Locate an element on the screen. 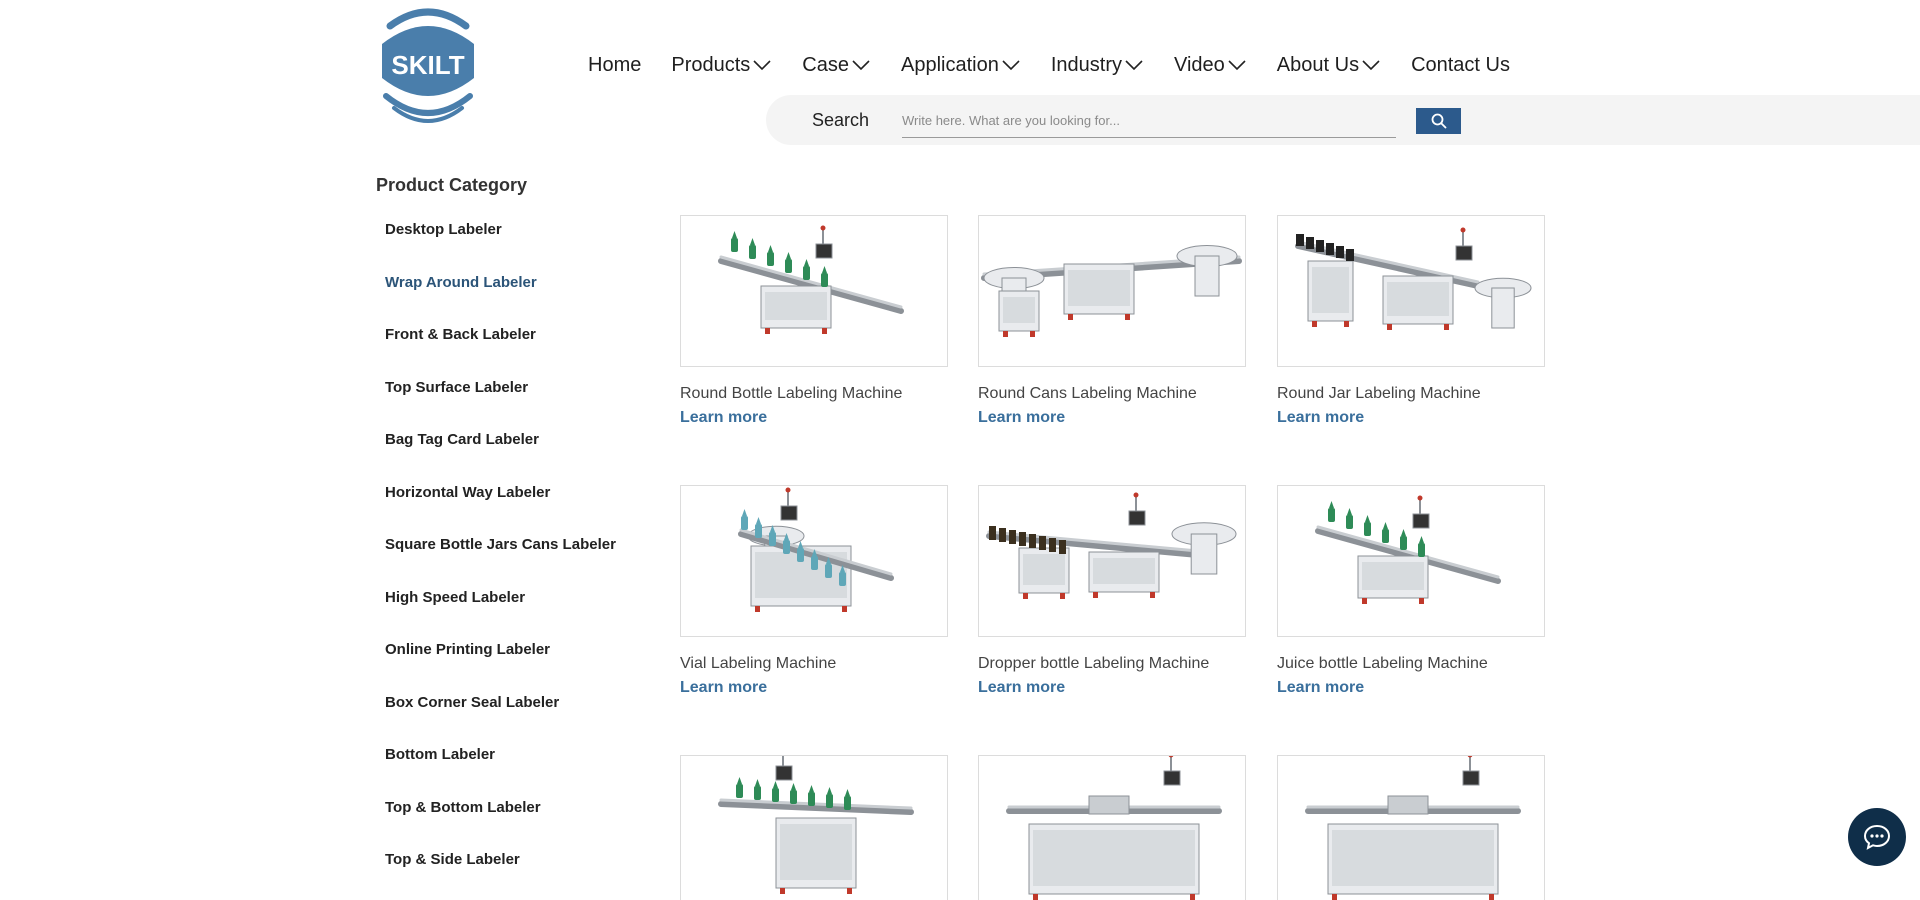  nav-item-label: Home is located at coordinates (615, 64).